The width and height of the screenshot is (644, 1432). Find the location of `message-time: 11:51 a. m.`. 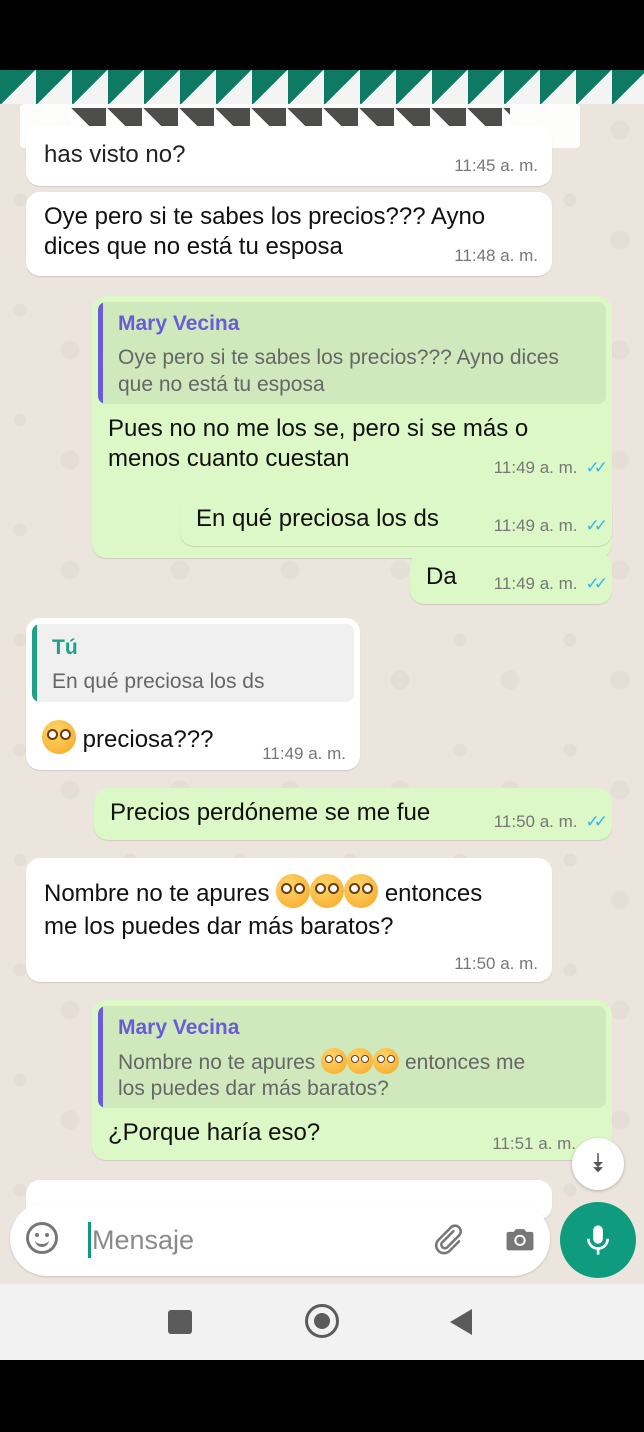

message-time: 11:51 a. m. is located at coordinates (534, 1144).